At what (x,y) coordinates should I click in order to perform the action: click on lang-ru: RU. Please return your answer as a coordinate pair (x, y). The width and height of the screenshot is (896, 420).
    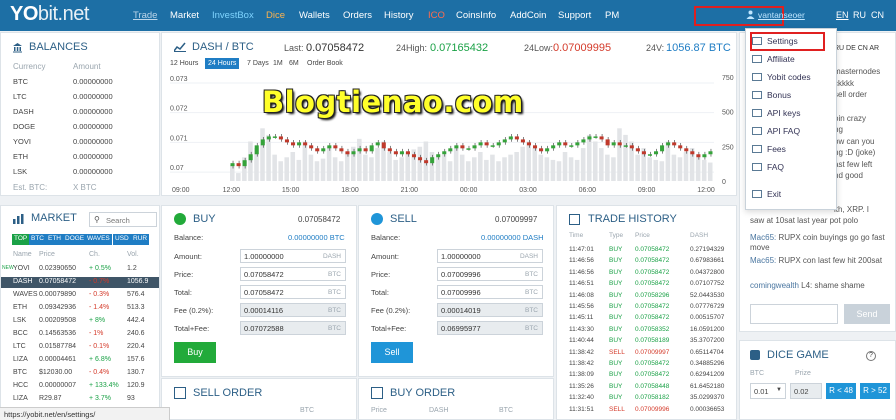
    Looking at the image, I should click on (859, 15).